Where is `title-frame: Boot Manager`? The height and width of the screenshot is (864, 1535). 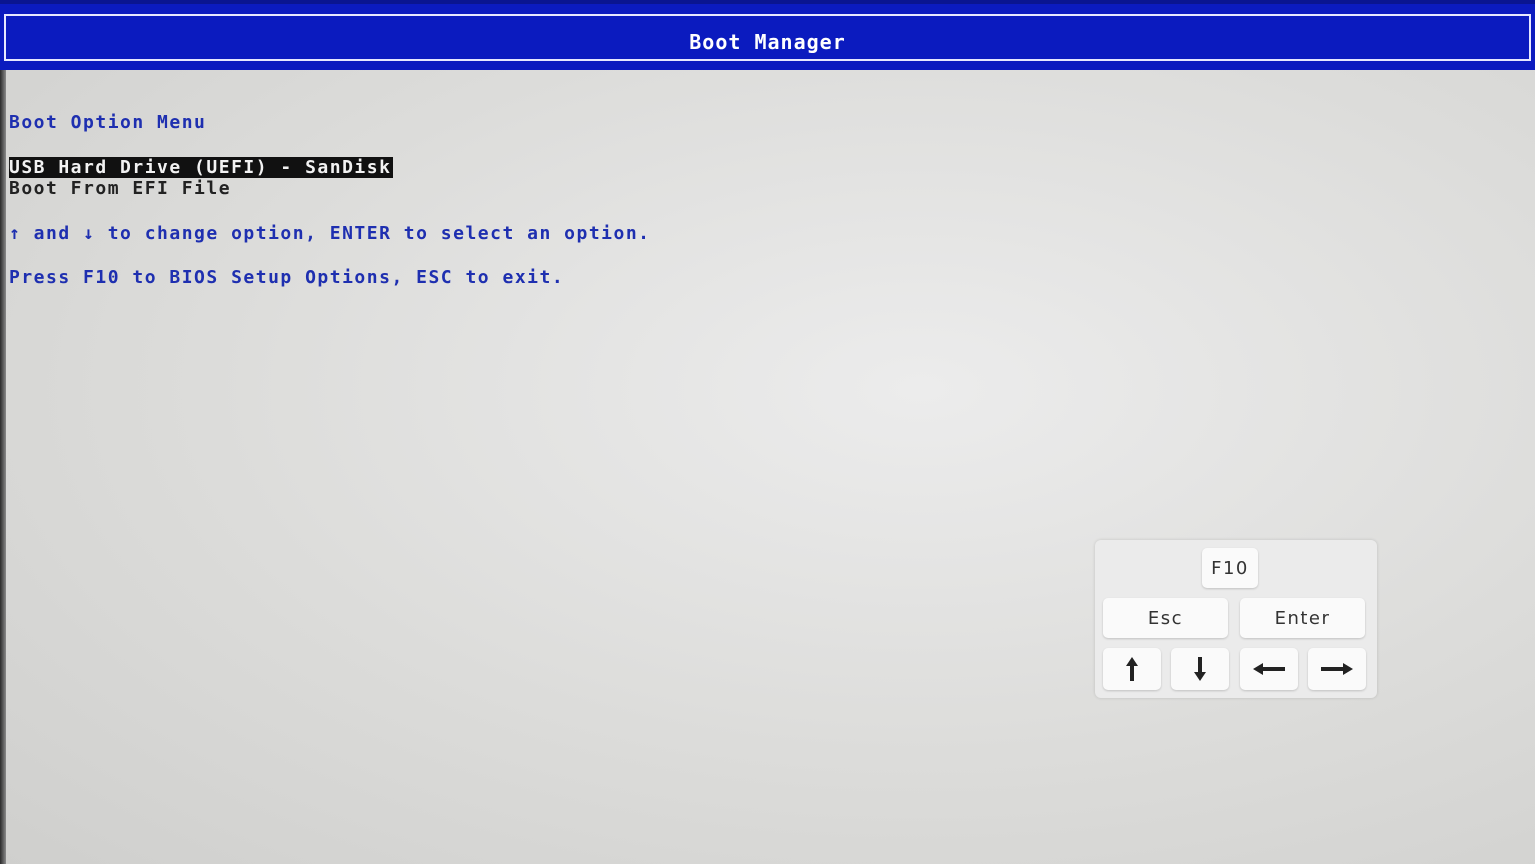 title-frame: Boot Manager is located at coordinates (767, 37).